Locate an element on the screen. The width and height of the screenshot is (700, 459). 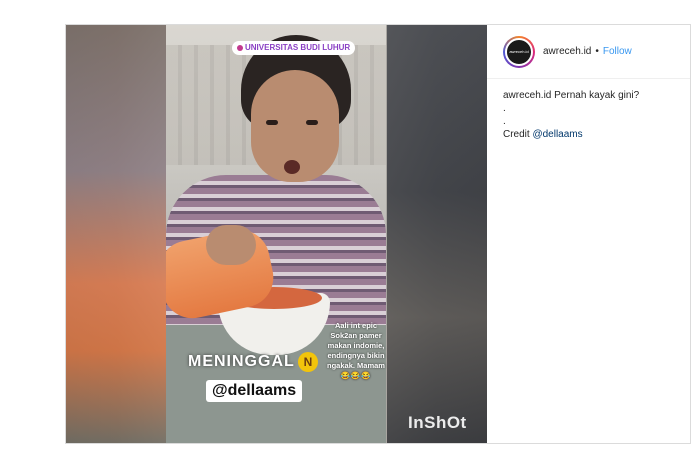
overlay-line: makan indomie, is located at coordinates (356, 345).